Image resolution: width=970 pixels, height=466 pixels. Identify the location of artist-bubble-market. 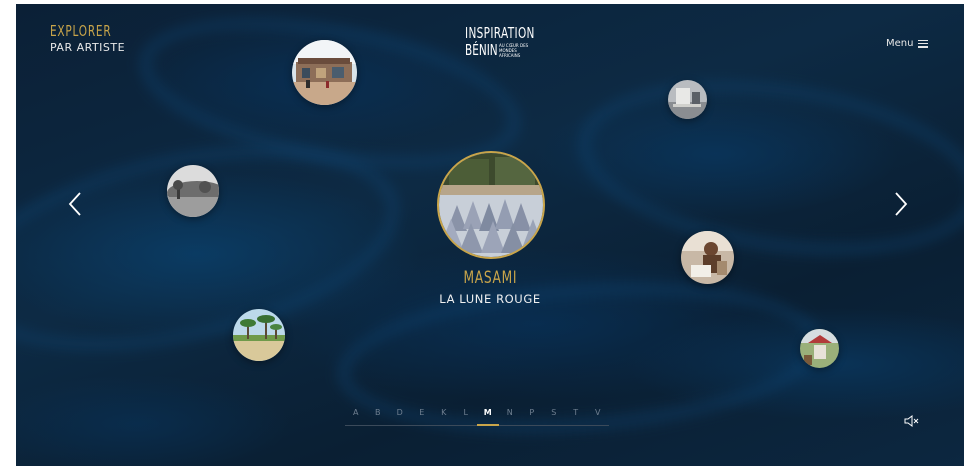
(324, 72).